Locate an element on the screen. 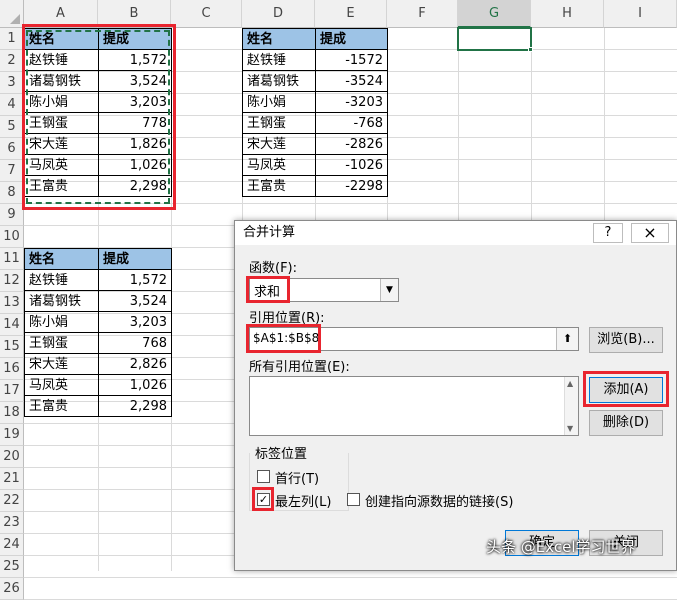  top-row-checkbox is located at coordinates (263, 476).